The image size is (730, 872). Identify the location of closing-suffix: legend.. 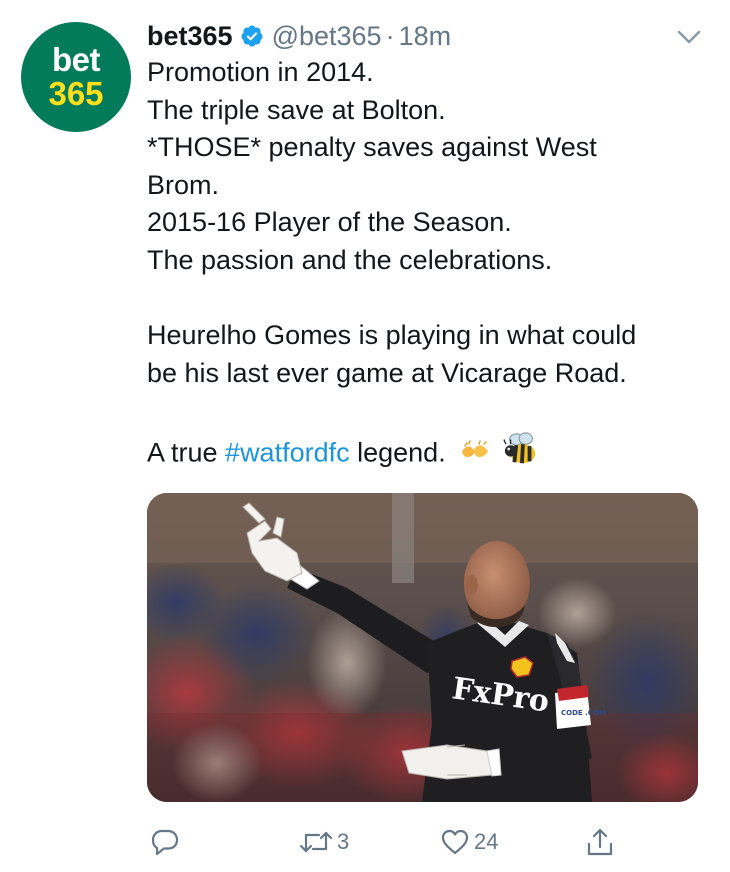
(397, 452).